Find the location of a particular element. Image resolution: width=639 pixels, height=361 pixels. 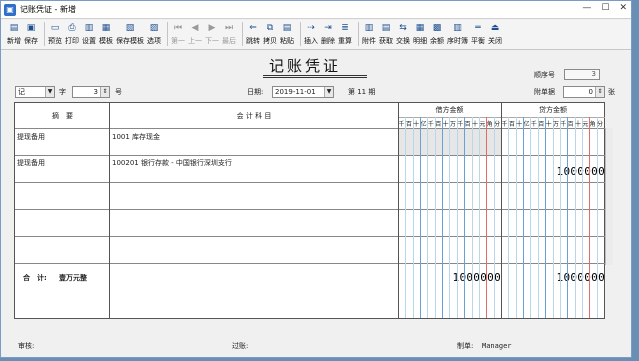

toolbar-label: 下一 is located at coordinates (212, 41).